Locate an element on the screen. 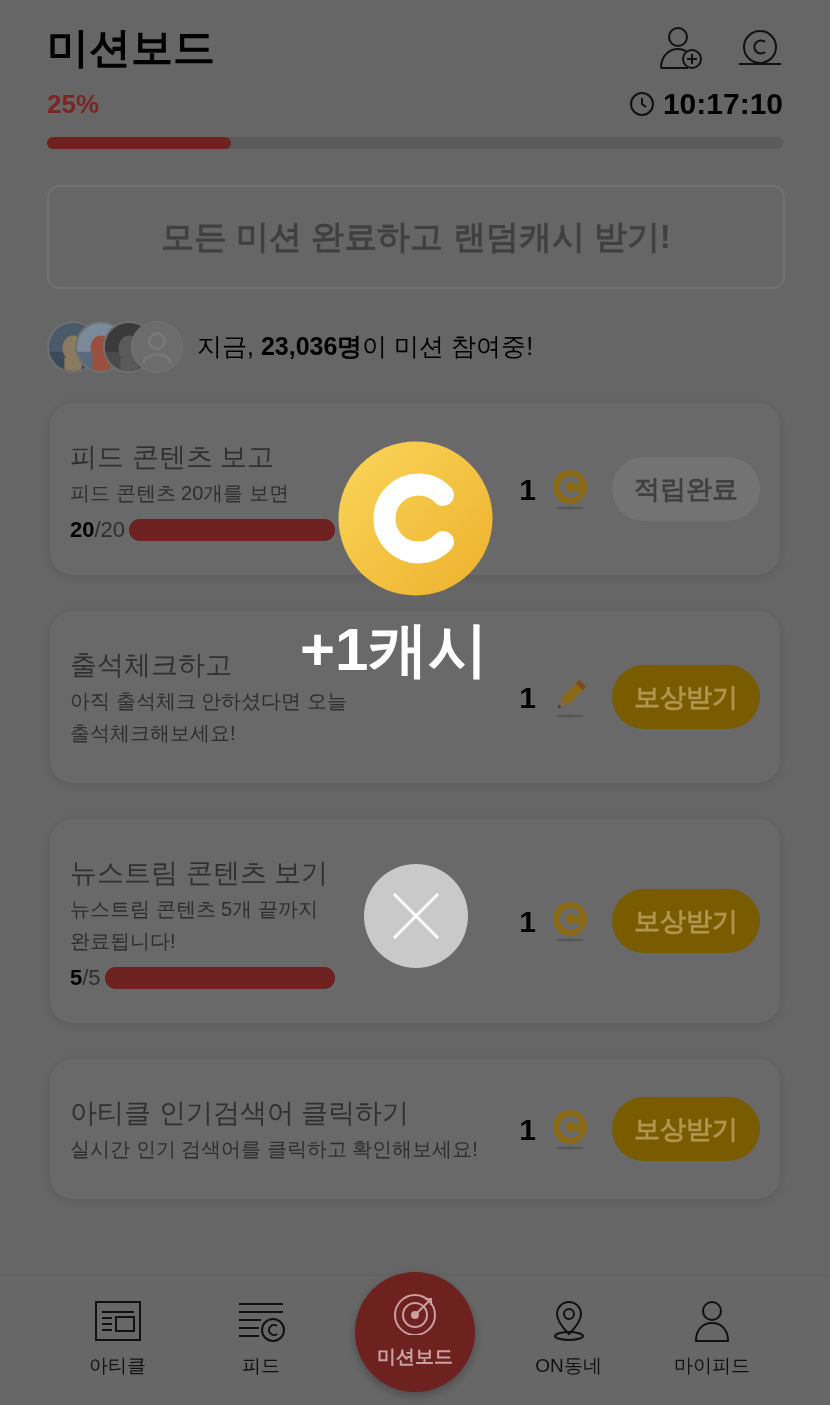  nav-tab: 미션보드 is located at coordinates (415, 1331).